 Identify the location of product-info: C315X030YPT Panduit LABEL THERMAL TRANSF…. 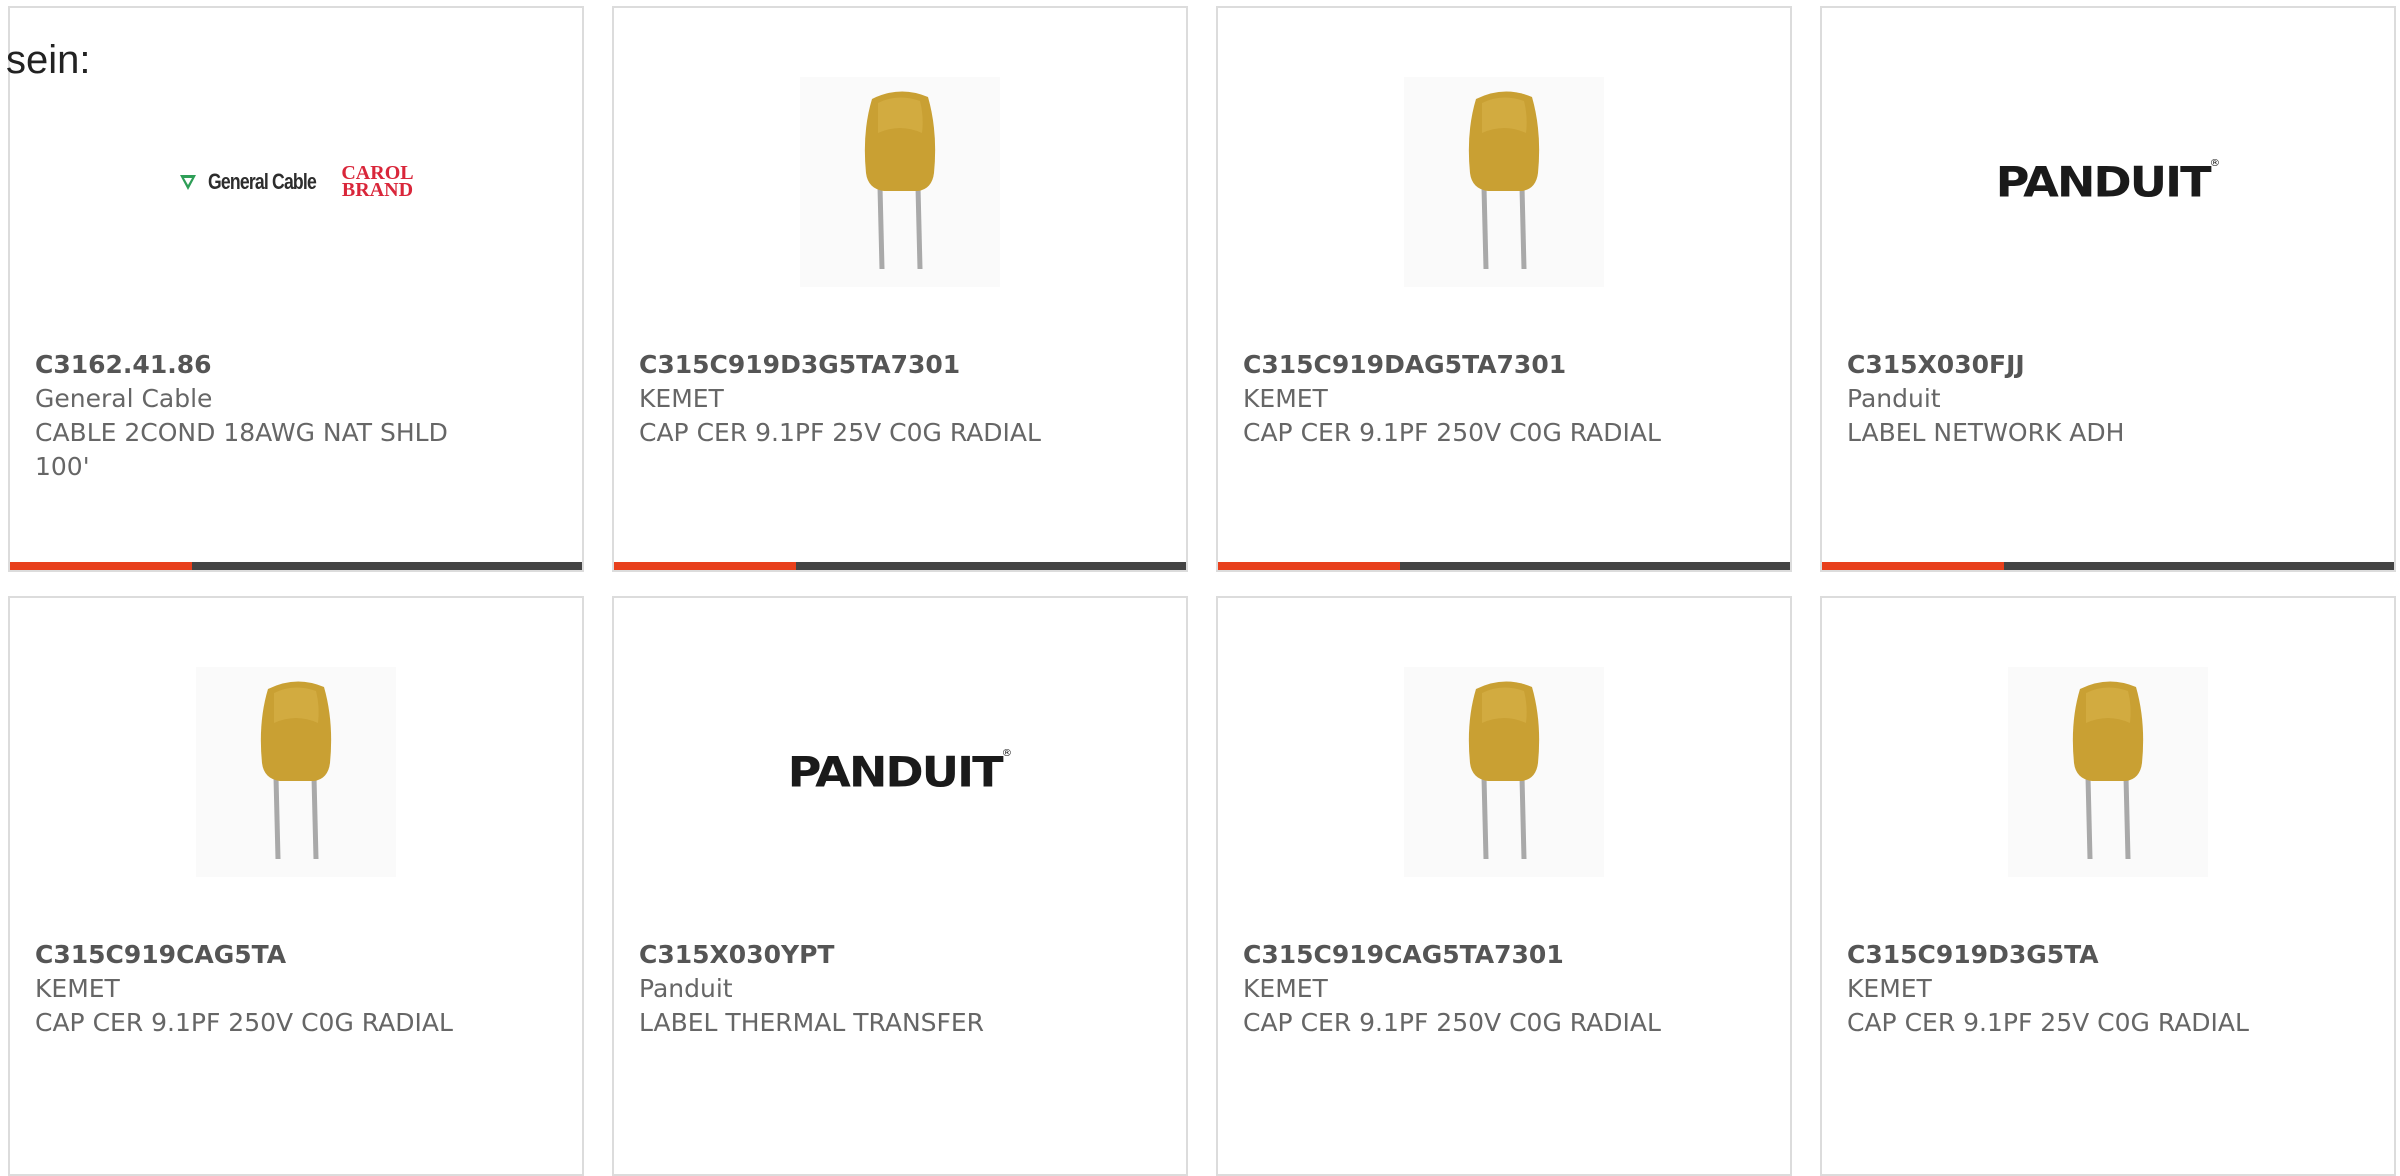
(859, 989).